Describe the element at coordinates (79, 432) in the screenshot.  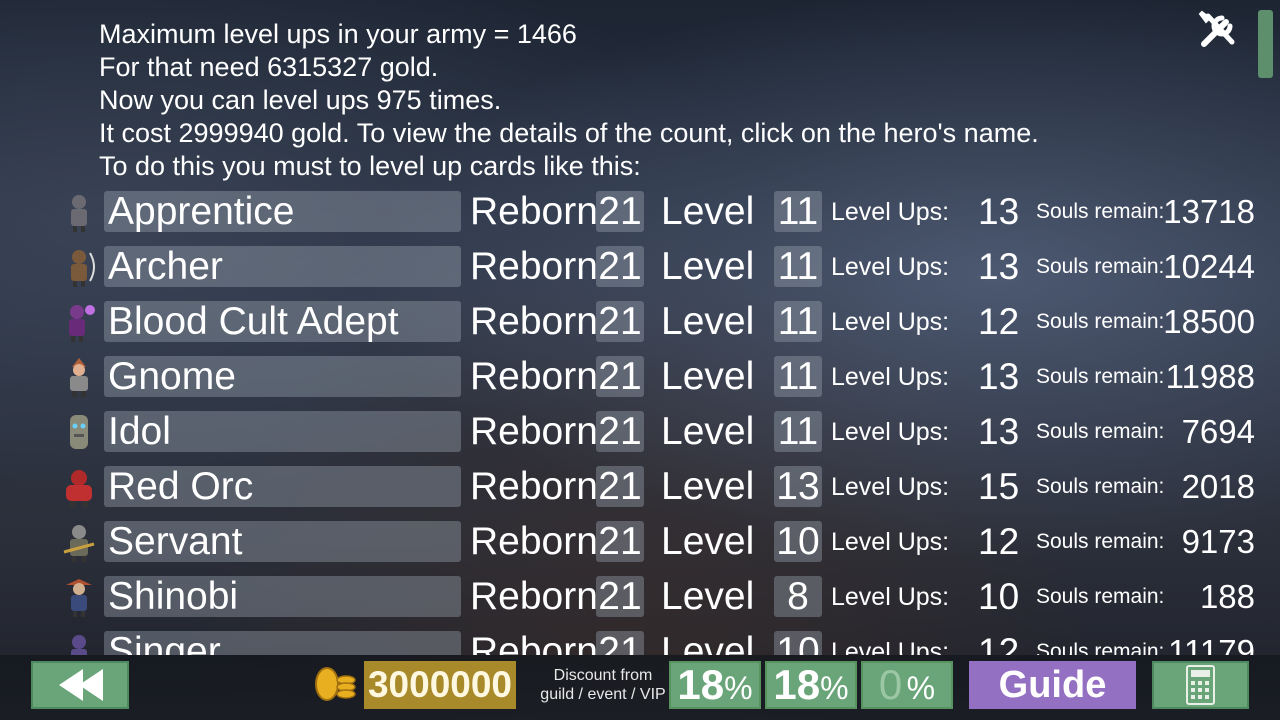
I see `idol-avatar-icon` at that location.